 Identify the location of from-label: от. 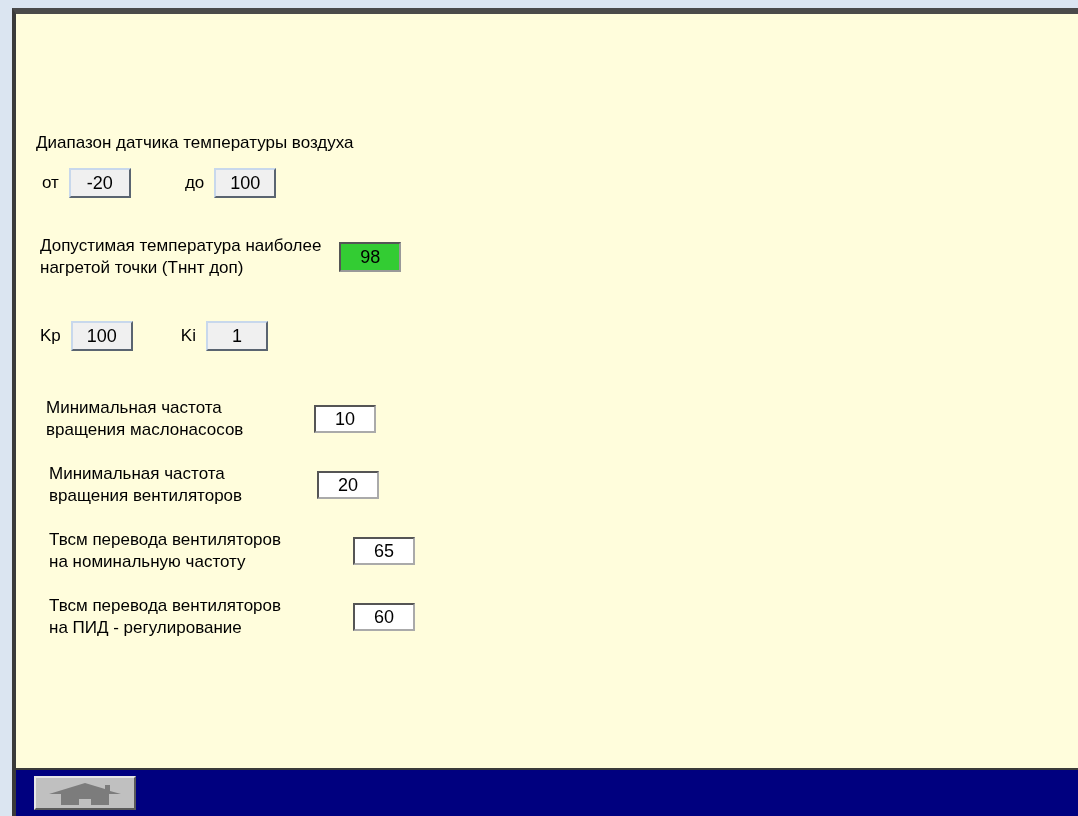
(50, 183).